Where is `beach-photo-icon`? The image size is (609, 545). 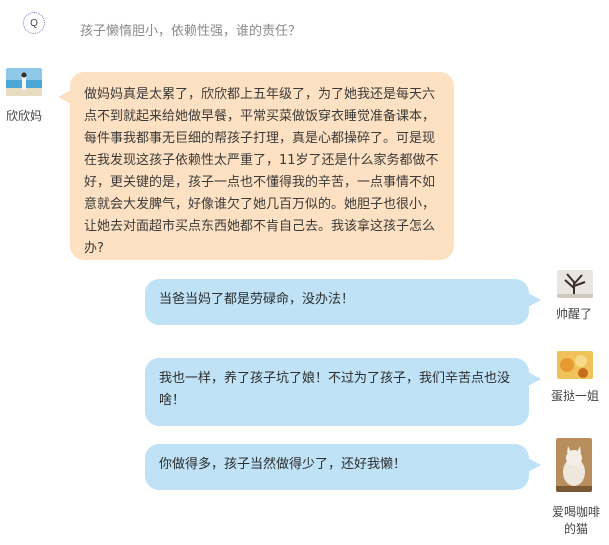
beach-photo-icon is located at coordinates (24, 82).